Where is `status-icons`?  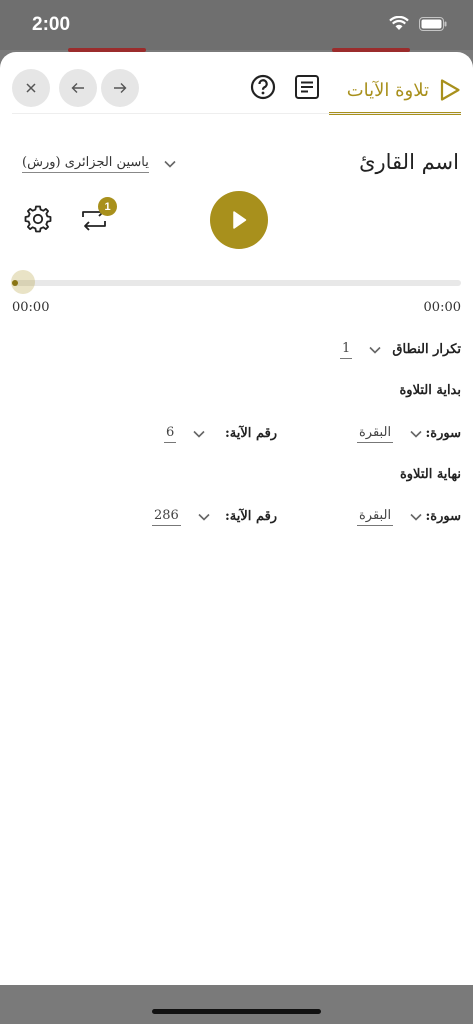
status-icons is located at coordinates (418, 23).